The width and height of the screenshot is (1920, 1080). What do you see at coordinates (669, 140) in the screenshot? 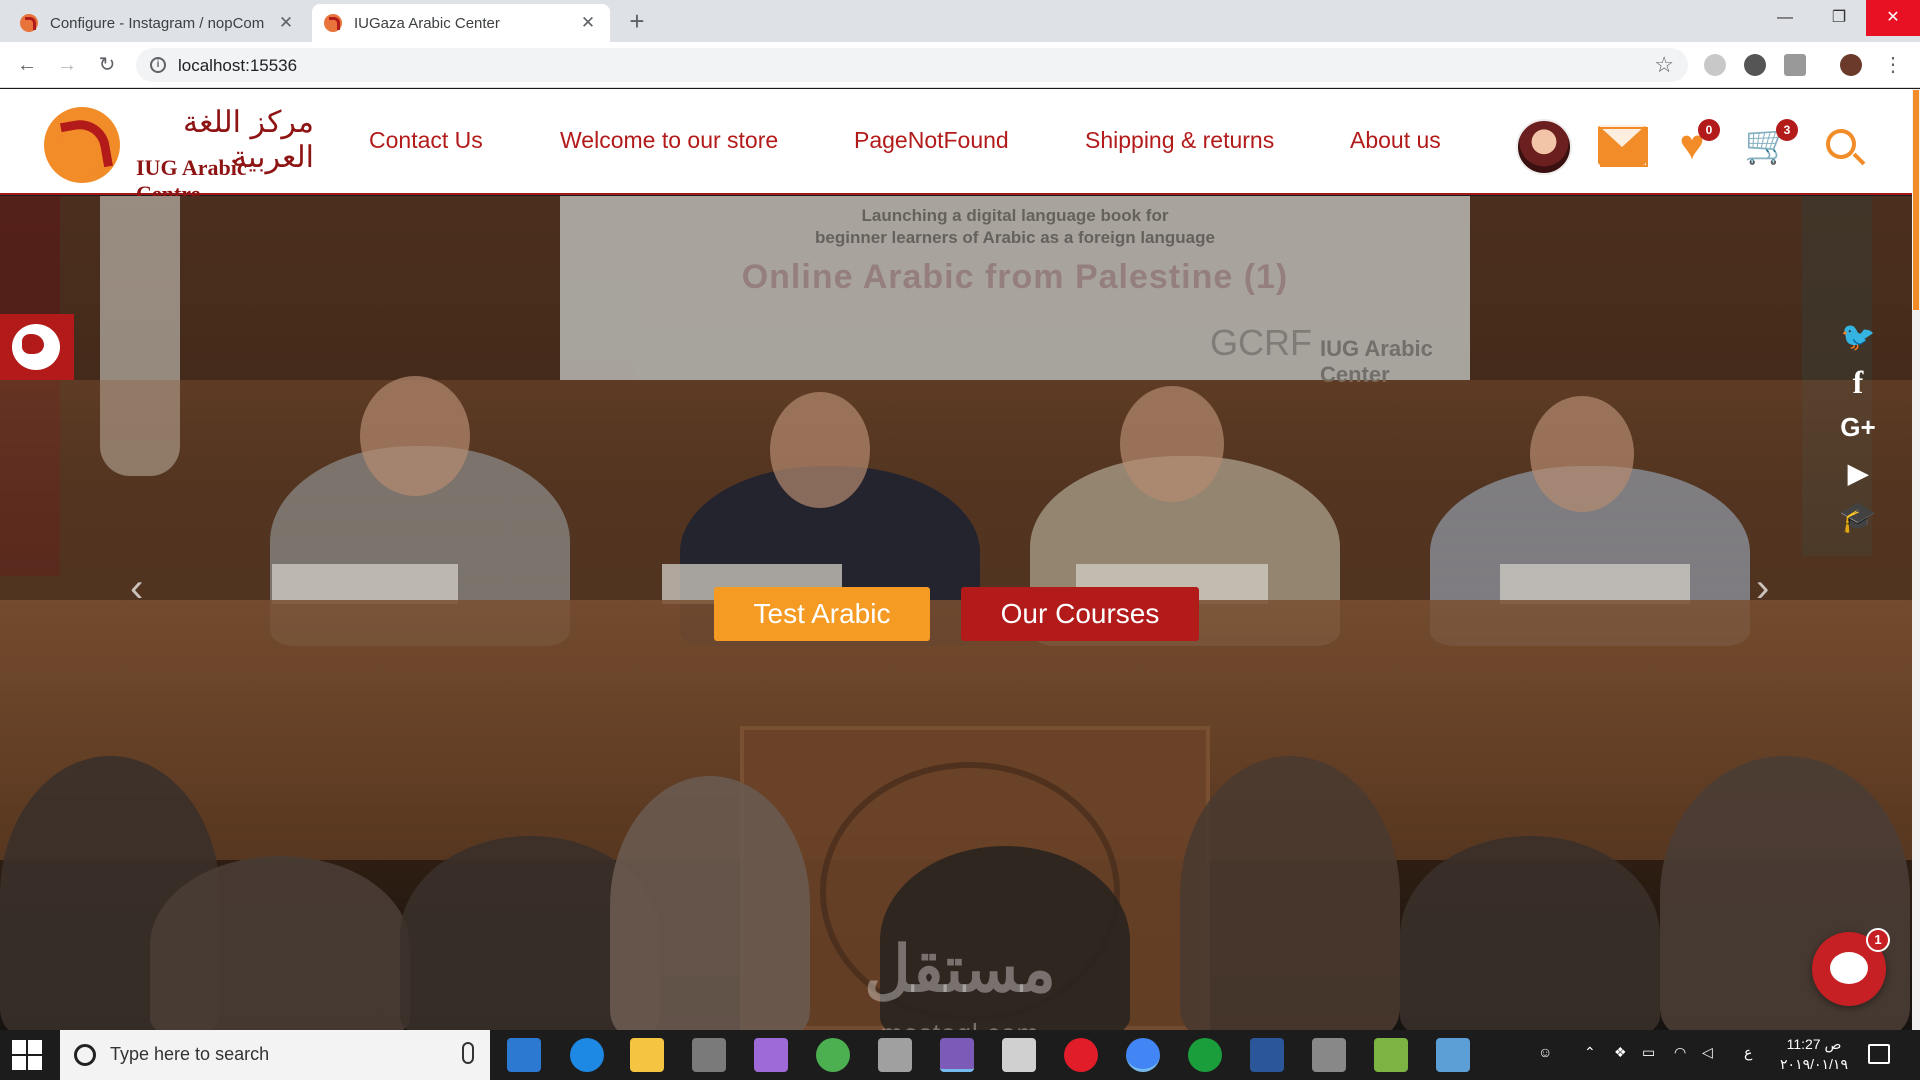
I see `nav-welcome-store: Welcome to our store` at bounding box center [669, 140].